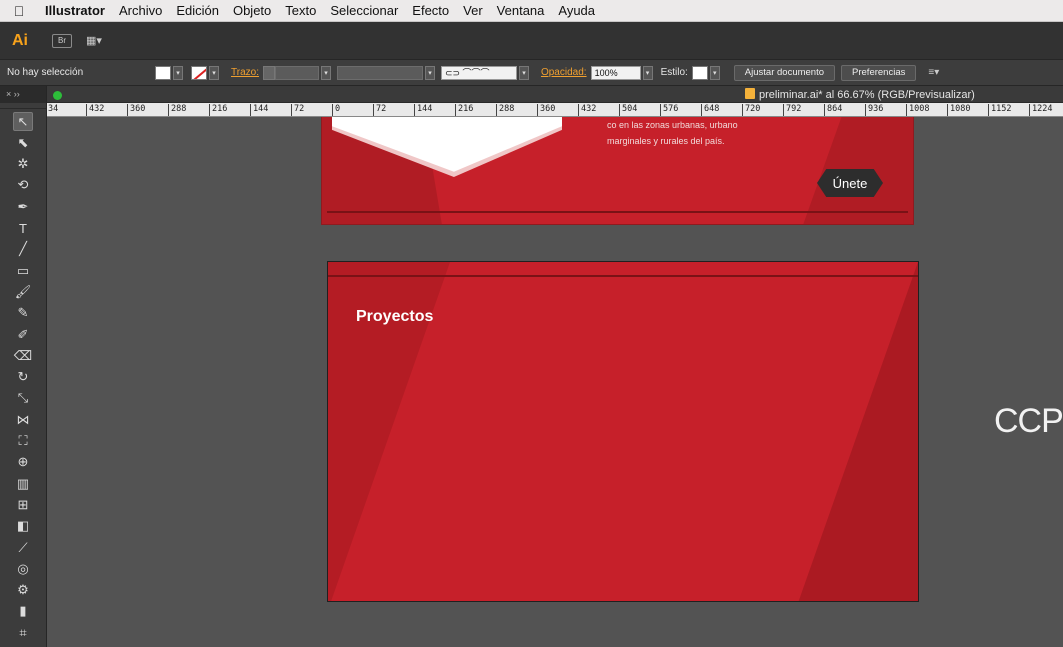 This screenshot has width=1063, height=647. Describe the element at coordinates (23, 377) in the screenshot. I see `rotate-tool-icon: ↻` at that location.